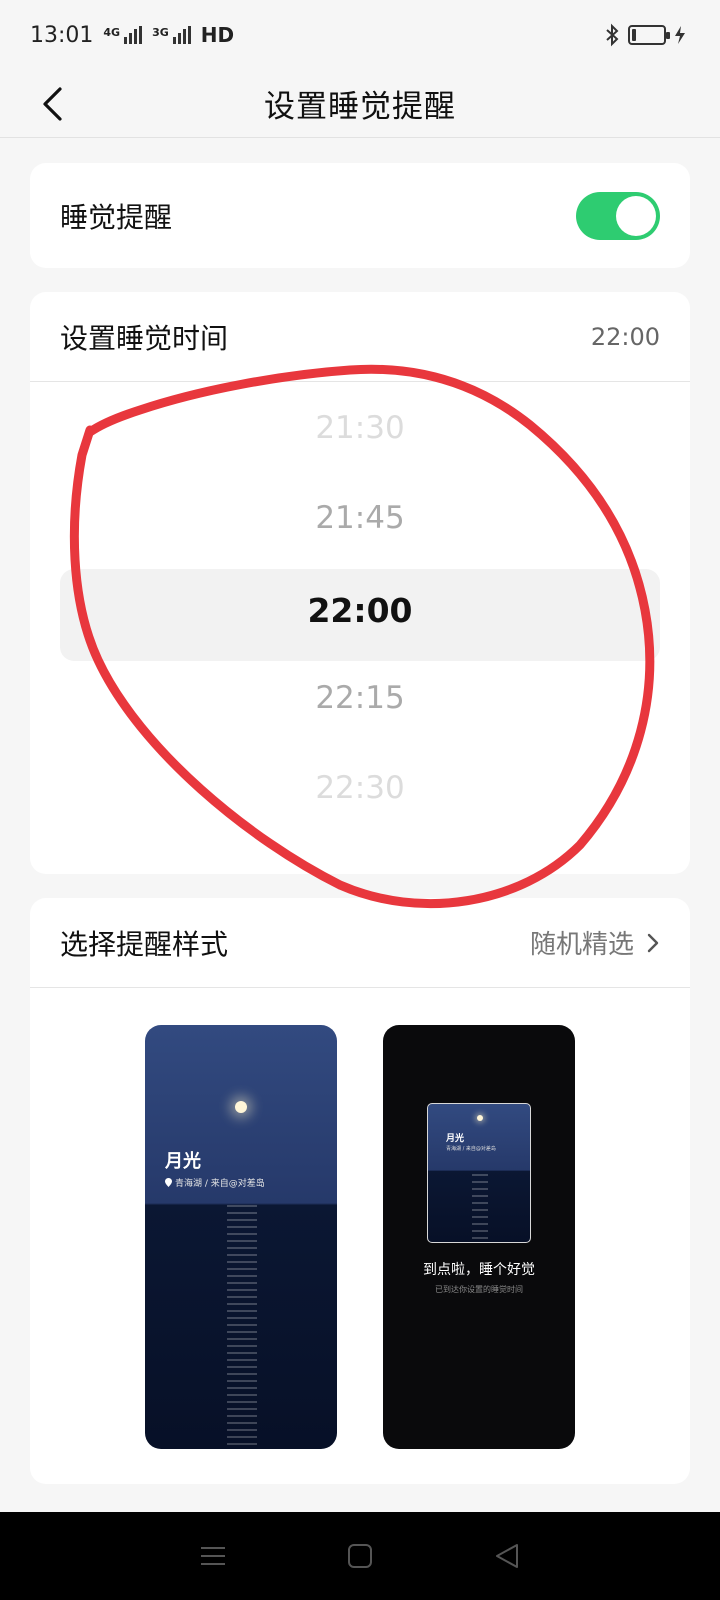 This screenshot has width=720, height=1600. Describe the element at coordinates (360, 428) in the screenshot. I see `picker-option: 21:30` at that location.